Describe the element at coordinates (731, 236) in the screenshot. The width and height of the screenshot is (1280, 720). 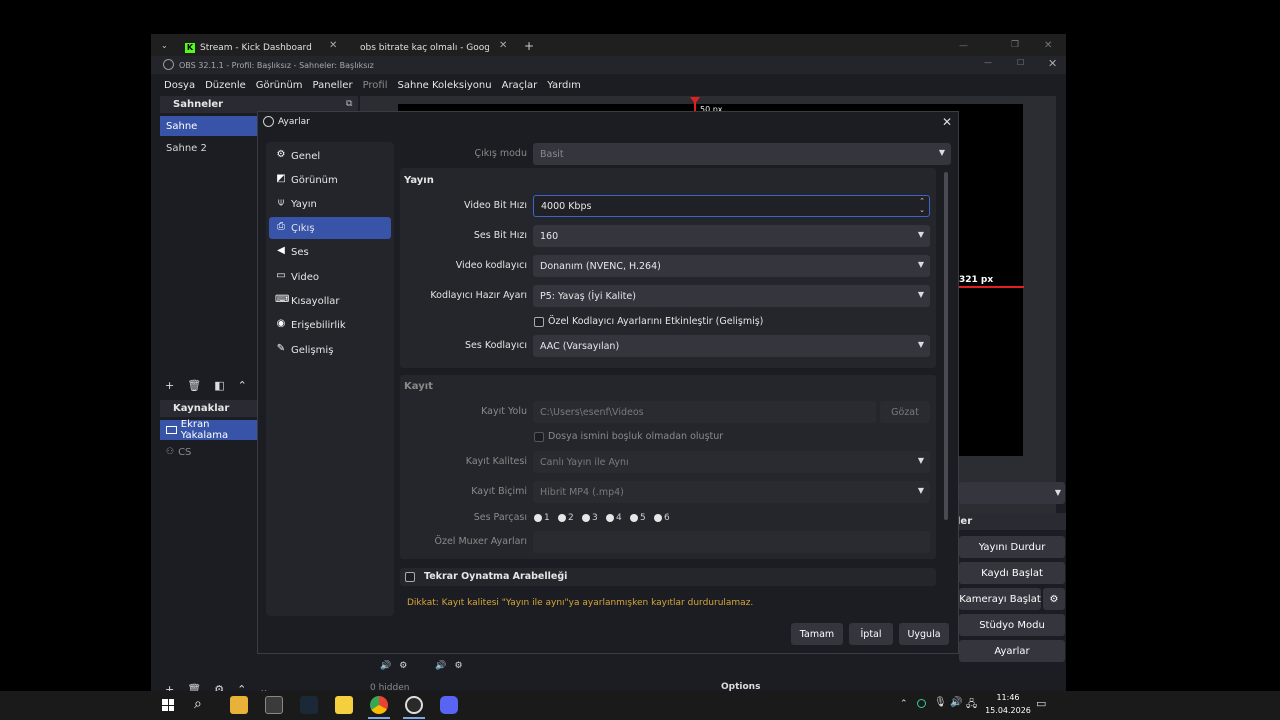
I see `audio-bitrate-select: 160 ▼` at that location.